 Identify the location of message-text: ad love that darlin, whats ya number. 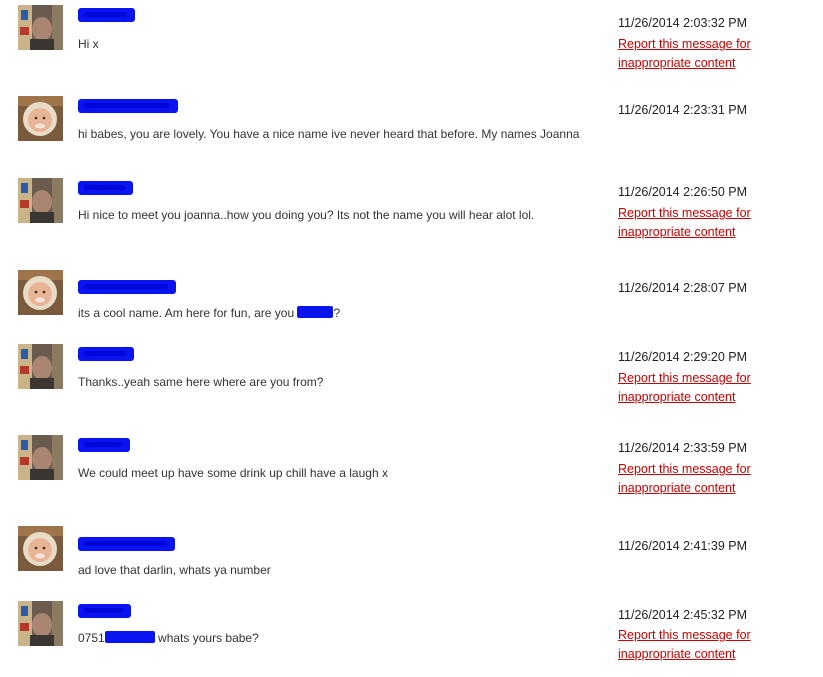
(174, 570).